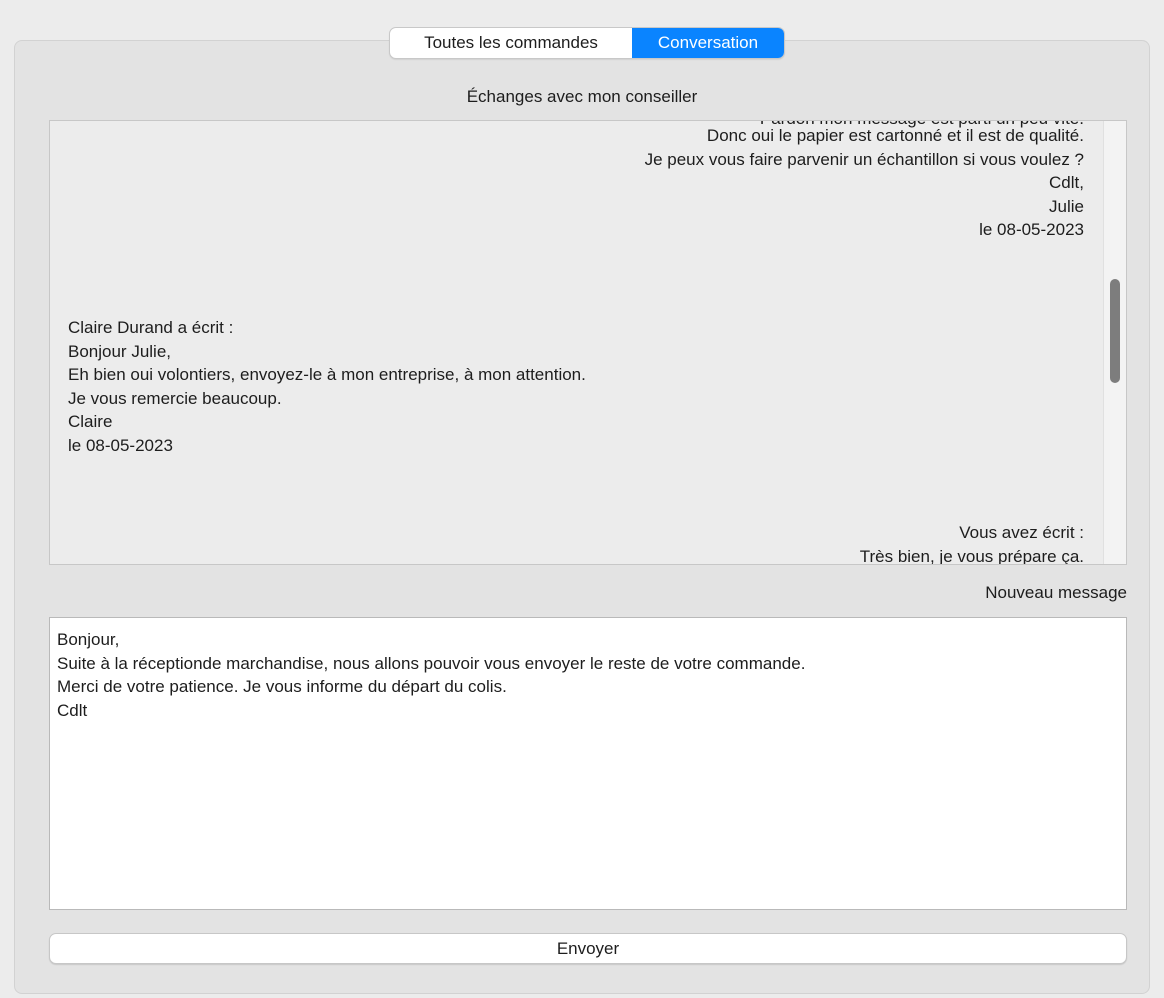 The height and width of the screenshot is (998, 1164). I want to click on scrollbar-track, so click(1114, 342).